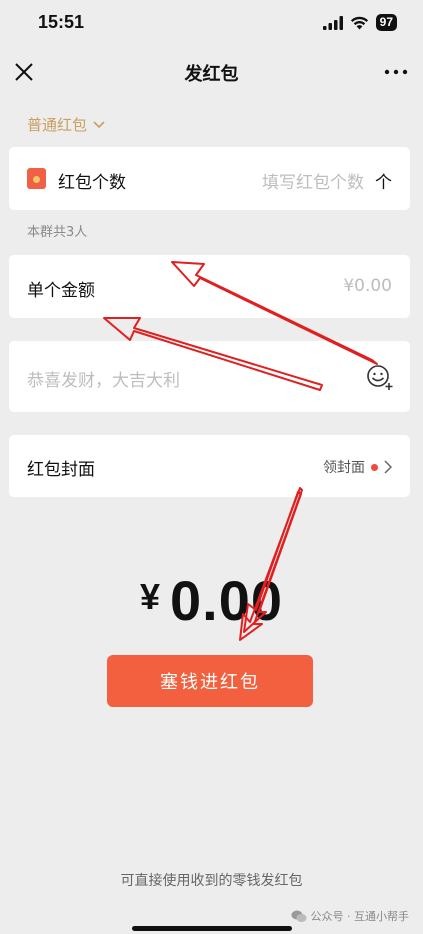 This screenshot has height=934, width=423. Describe the element at coordinates (209, 466) in the screenshot. I see `packet-cover-row: 红包封面 领封面` at that location.